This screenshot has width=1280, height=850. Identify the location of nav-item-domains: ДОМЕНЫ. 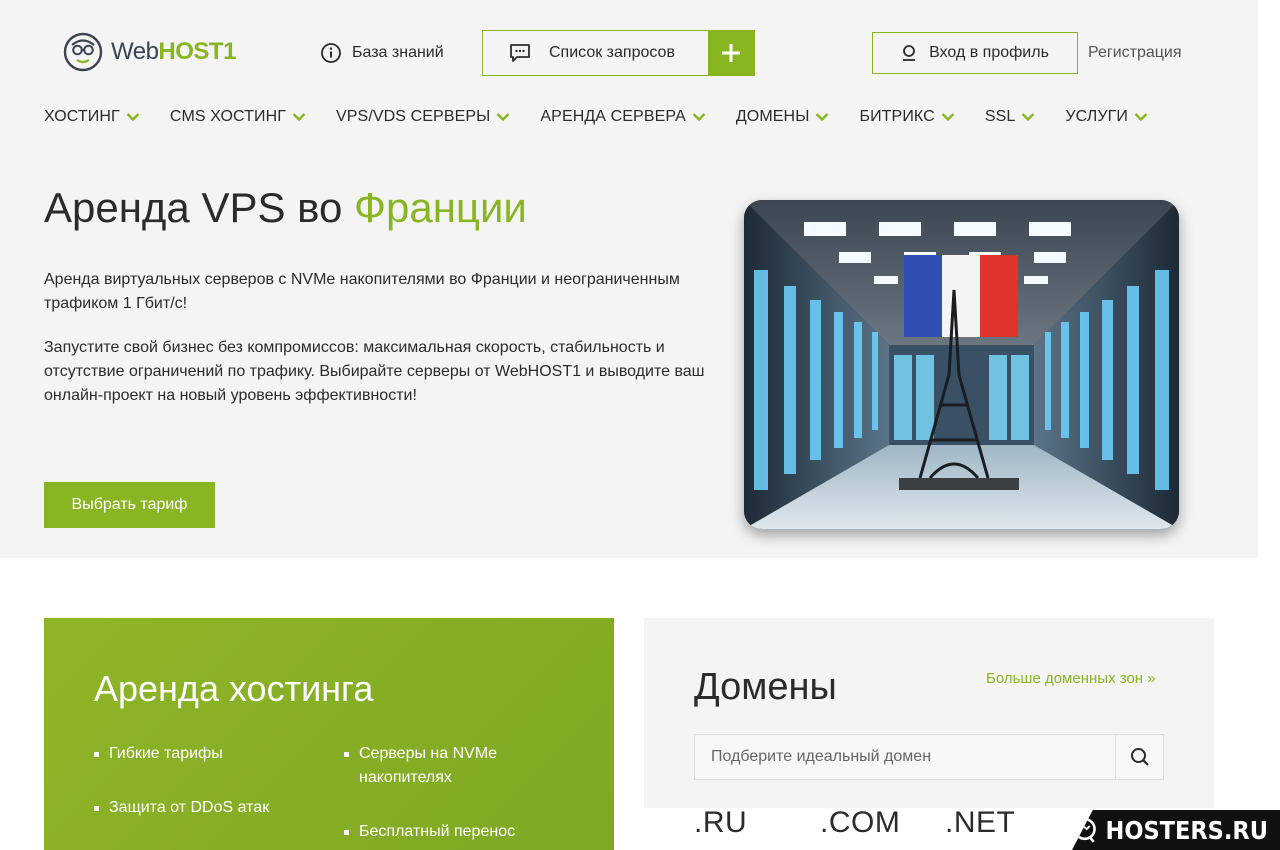
(783, 117).